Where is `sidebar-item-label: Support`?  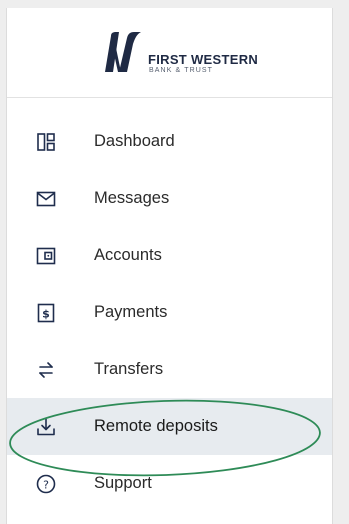 sidebar-item-label: Support is located at coordinates (123, 483).